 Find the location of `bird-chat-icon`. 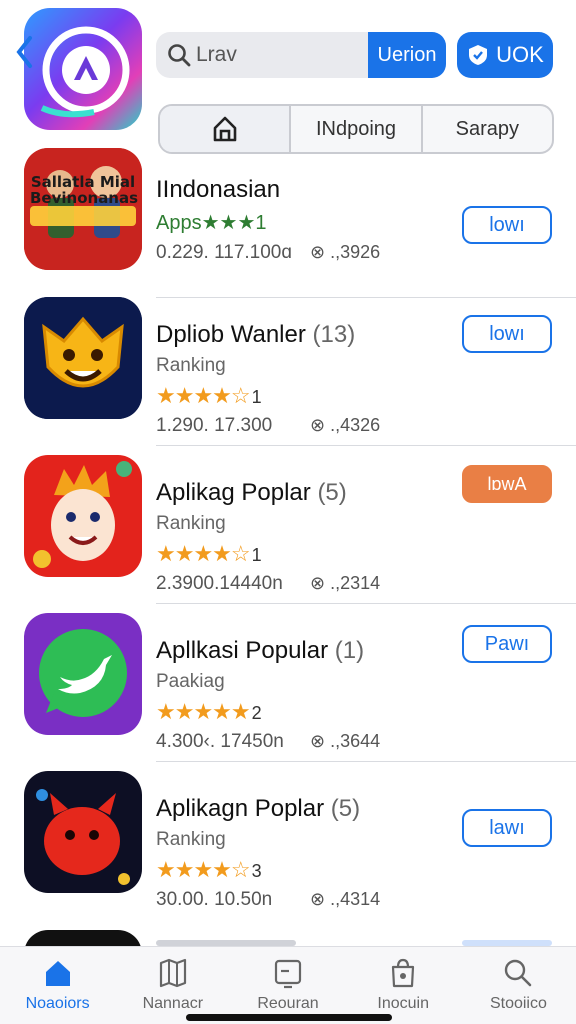

bird-chat-icon is located at coordinates (83, 674).